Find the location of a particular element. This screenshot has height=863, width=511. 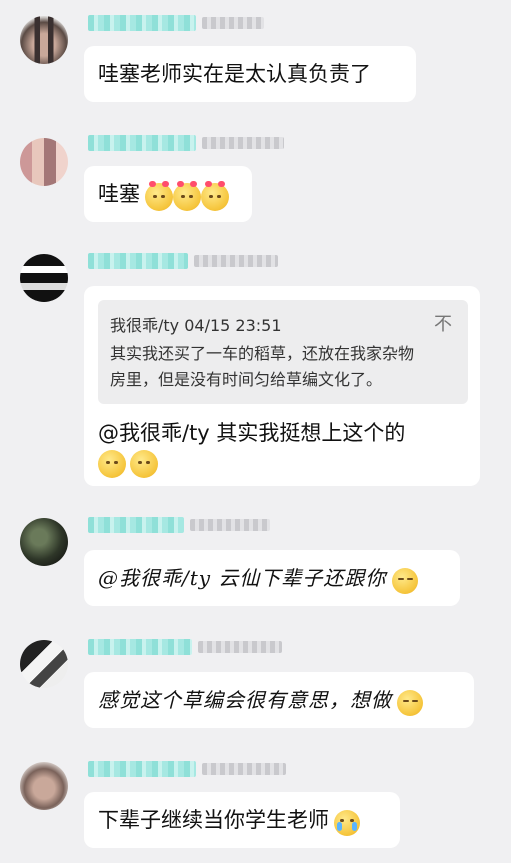

message-bubble: 下辈子继续当你学生老师 is located at coordinates (242, 820).